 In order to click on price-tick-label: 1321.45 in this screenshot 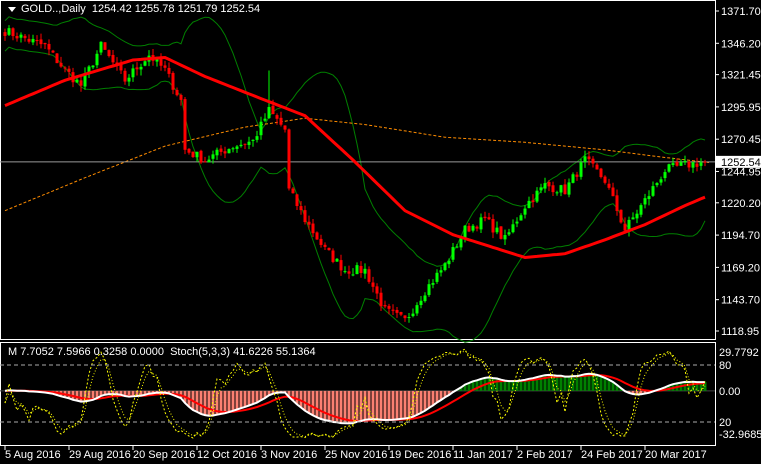, I will do `click(741, 76)`.